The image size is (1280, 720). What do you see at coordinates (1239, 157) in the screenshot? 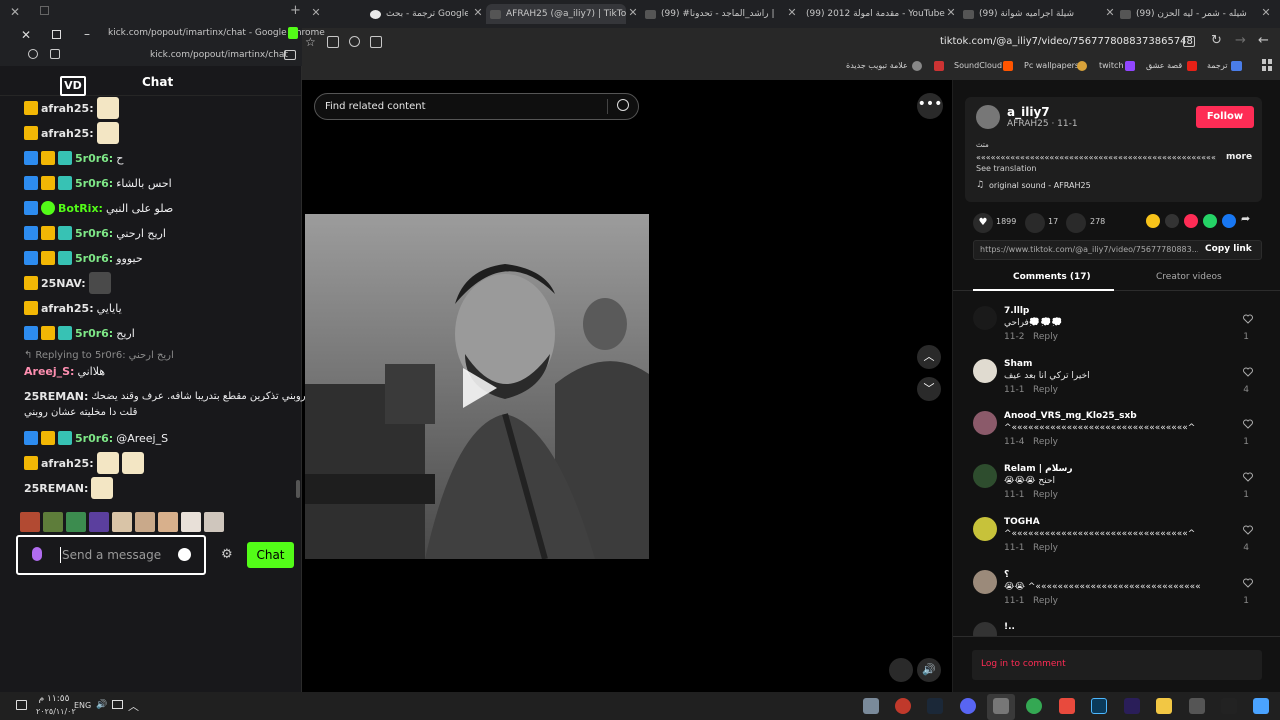
I see `more-link: more` at bounding box center [1239, 157].